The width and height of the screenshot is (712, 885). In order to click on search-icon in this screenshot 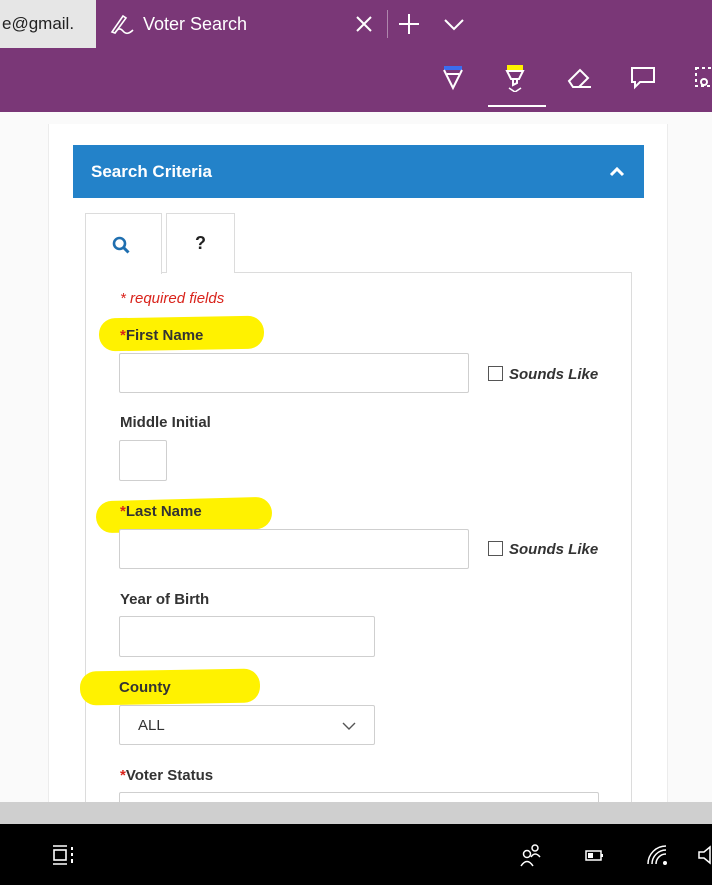, I will do `click(121, 245)`.